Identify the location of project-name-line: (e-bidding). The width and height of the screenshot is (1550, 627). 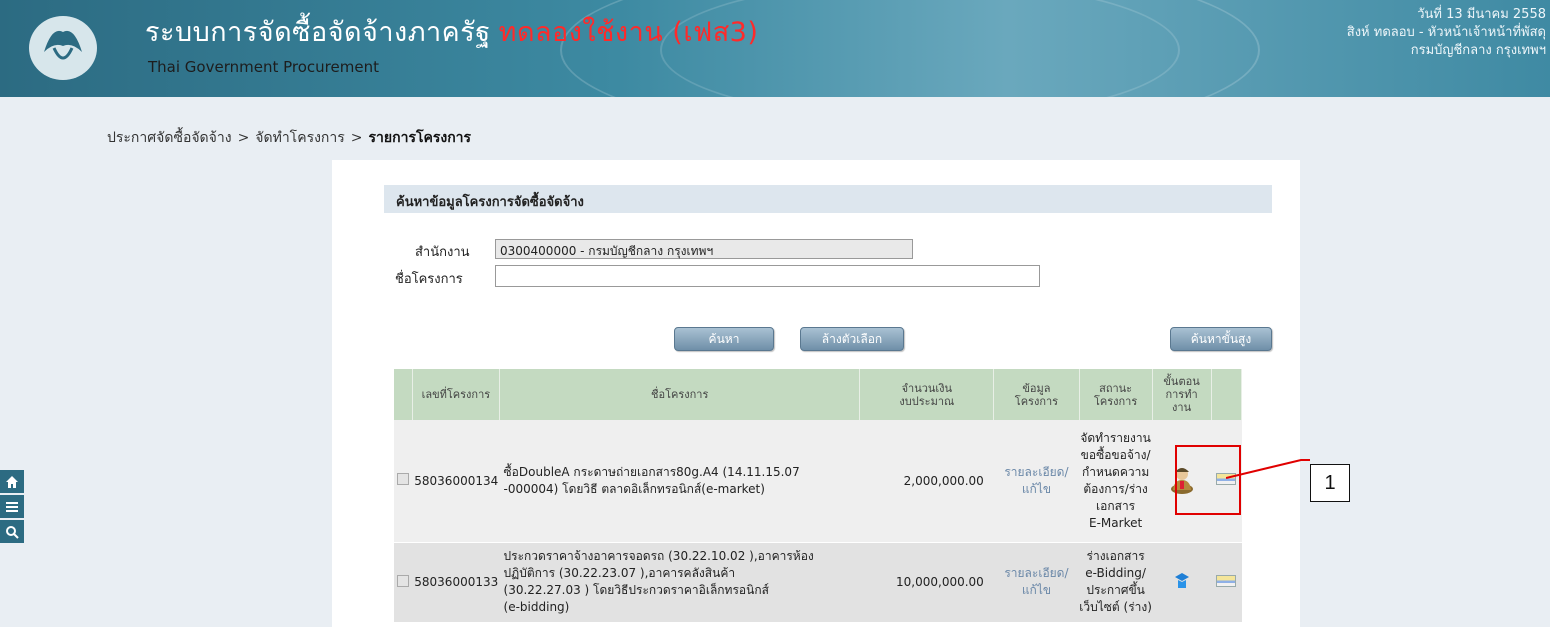
(536, 607).